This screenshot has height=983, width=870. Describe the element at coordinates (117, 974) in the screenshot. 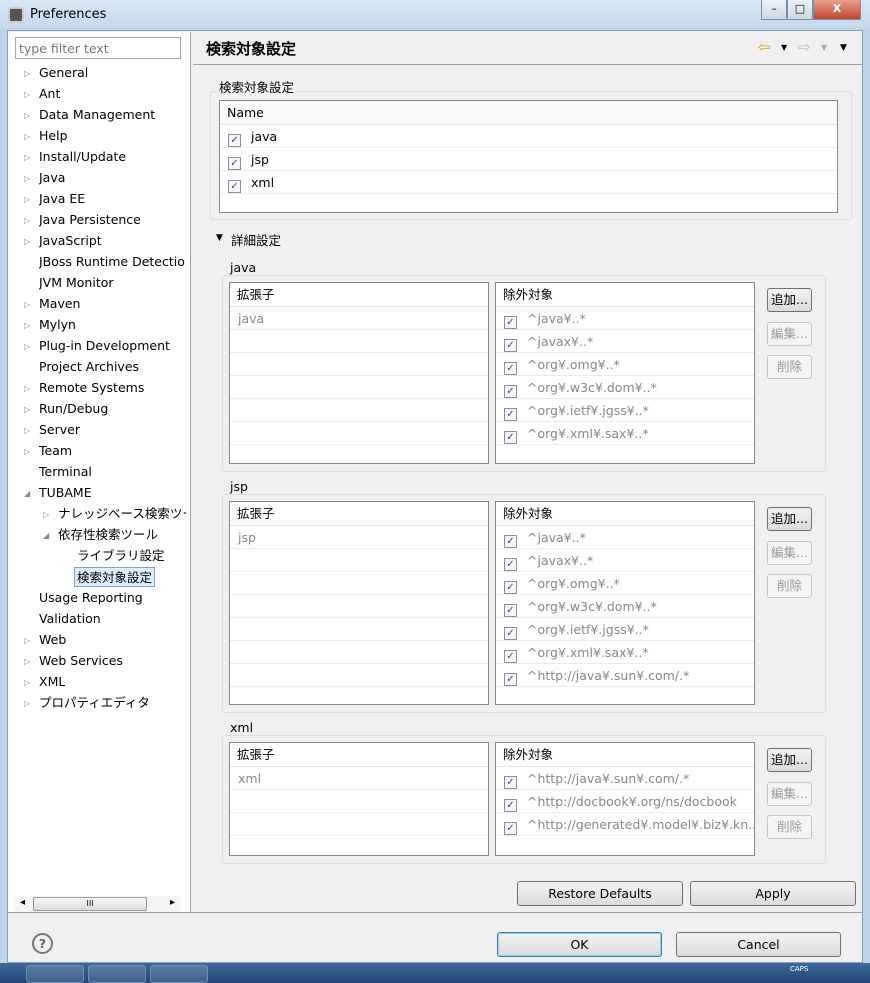

I see `taskbar-app-excel` at that location.